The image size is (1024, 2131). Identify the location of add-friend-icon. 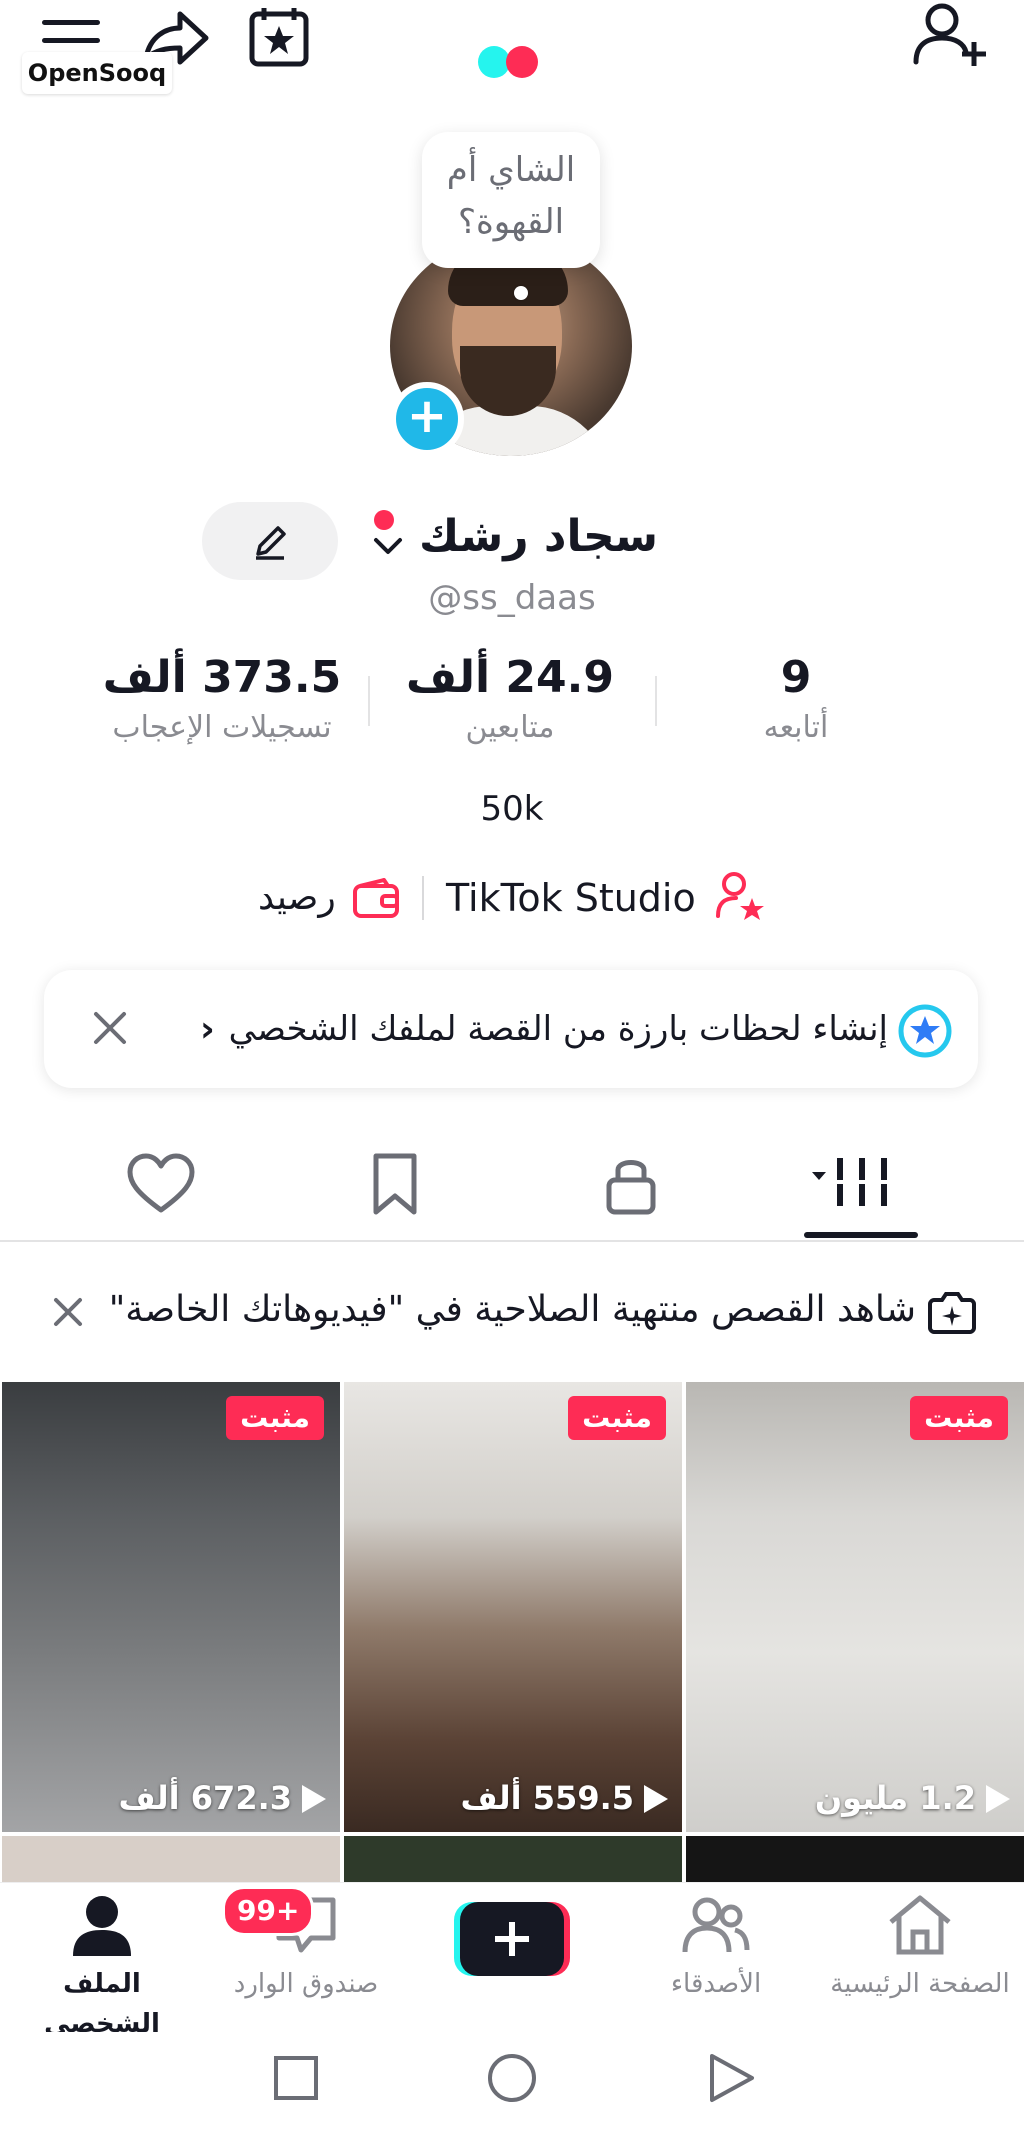
(950, 36).